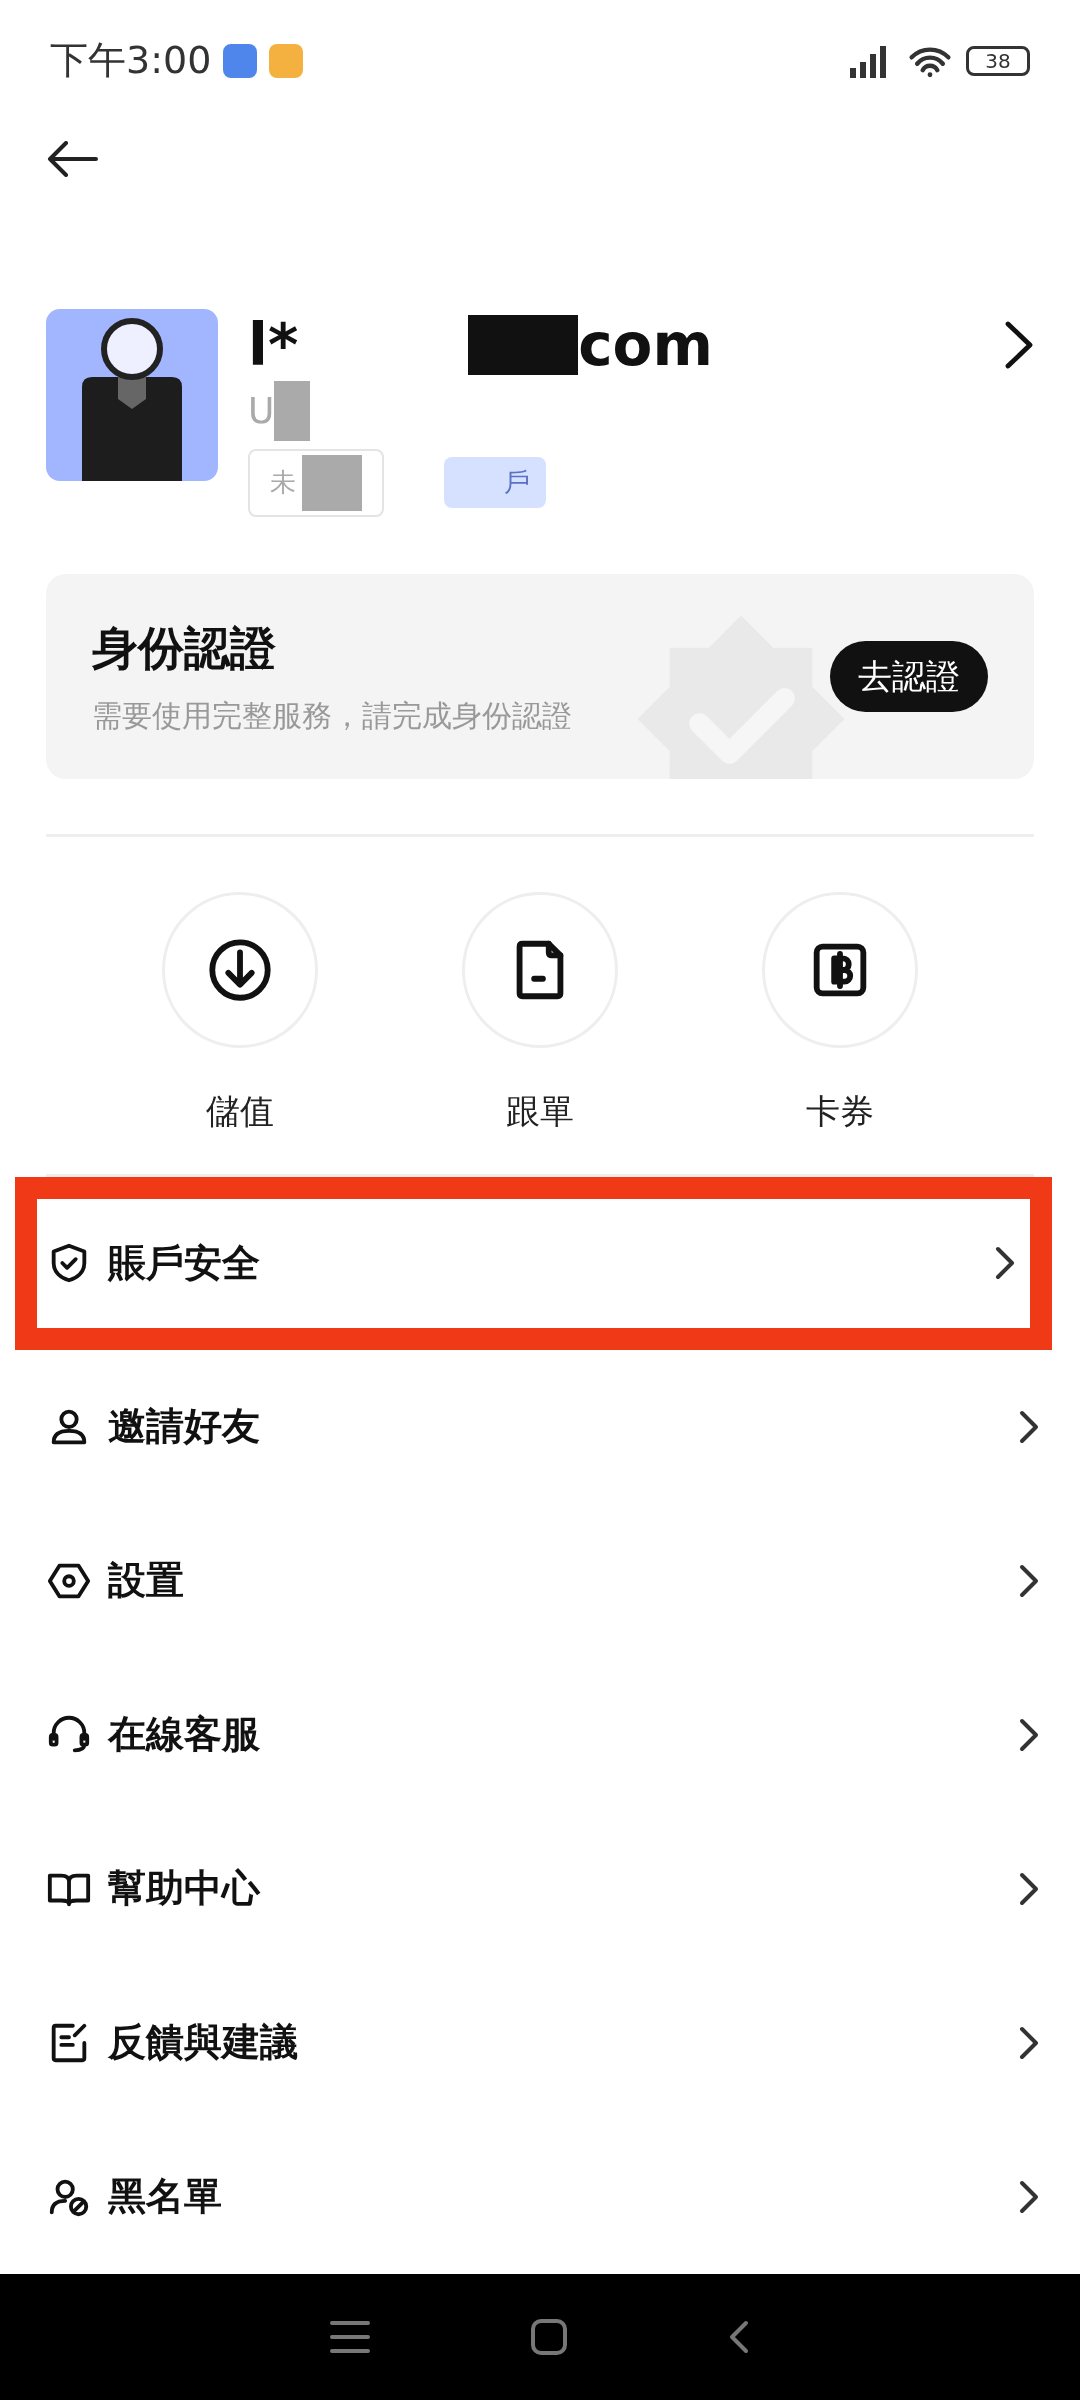 This screenshot has width=1080, height=2400. I want to click on shortcut-label: 儲值, so click(240, 1112).